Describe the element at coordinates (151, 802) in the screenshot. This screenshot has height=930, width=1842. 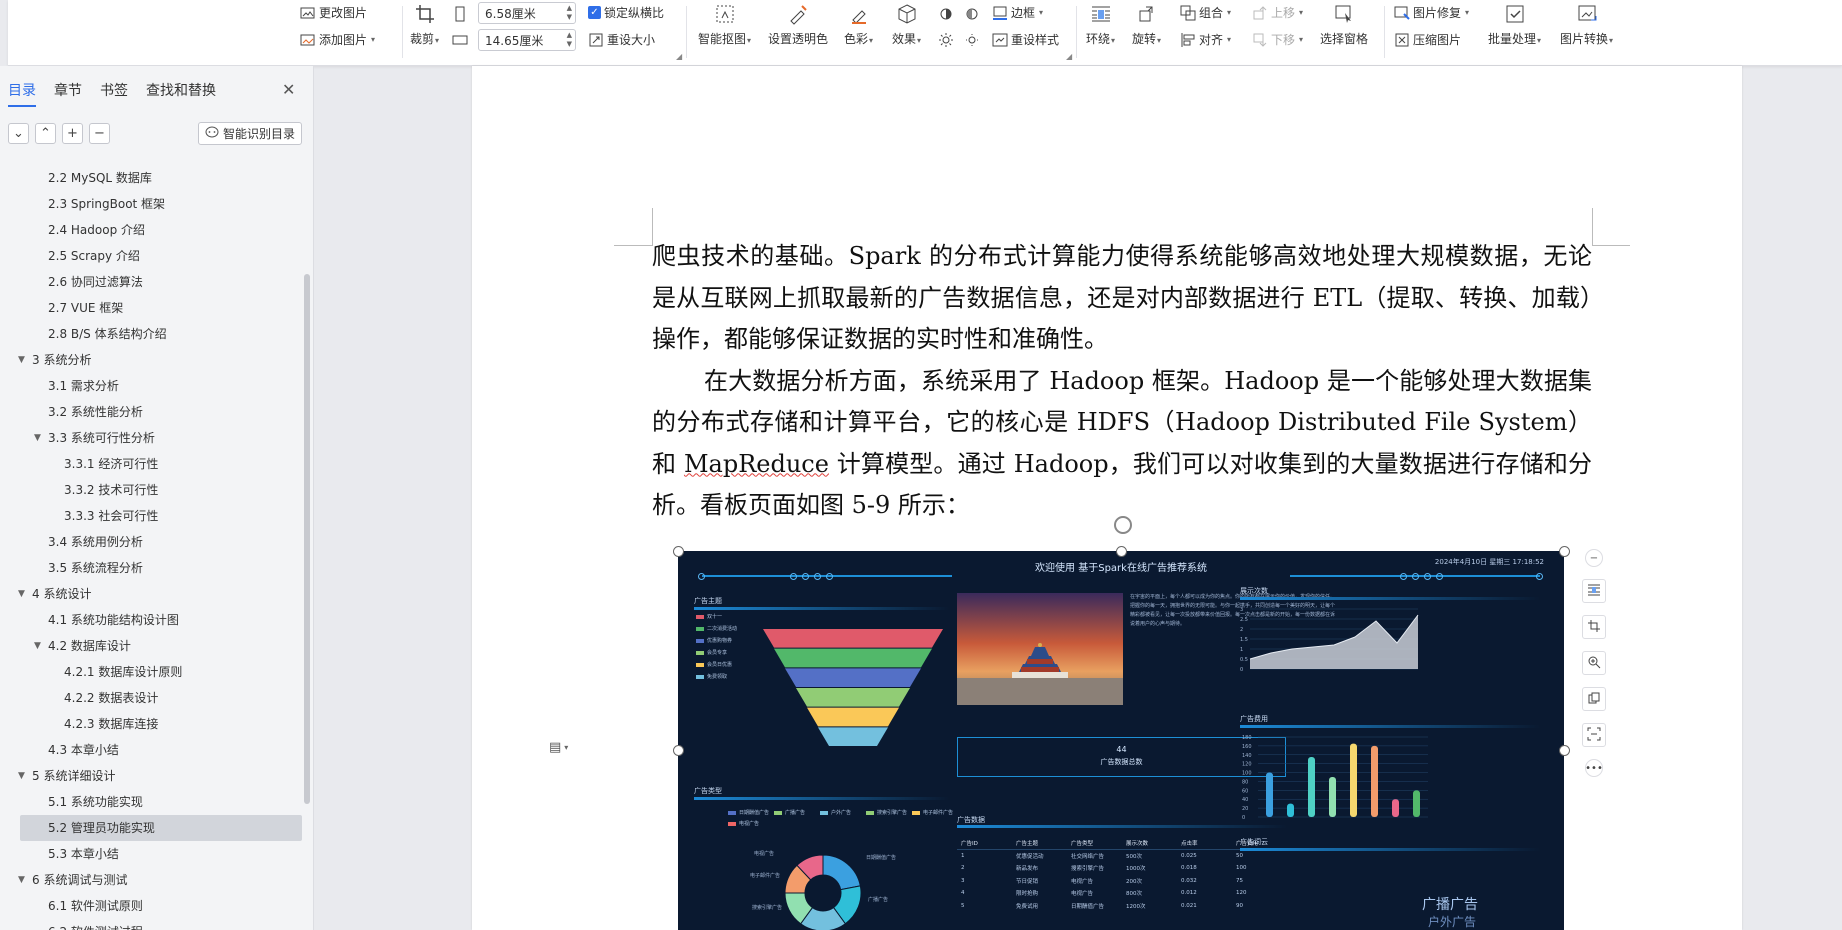
I see `toc-item: 5.1 系统功能实现` at that location.